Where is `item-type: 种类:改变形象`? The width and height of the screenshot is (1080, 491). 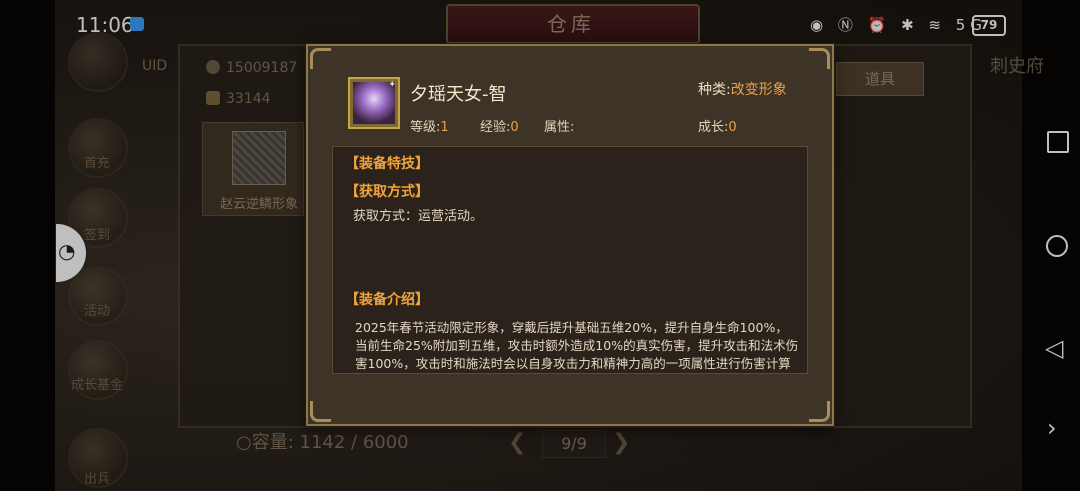 item-type: 种类:改变形象 is located at coordinates (742, 89).